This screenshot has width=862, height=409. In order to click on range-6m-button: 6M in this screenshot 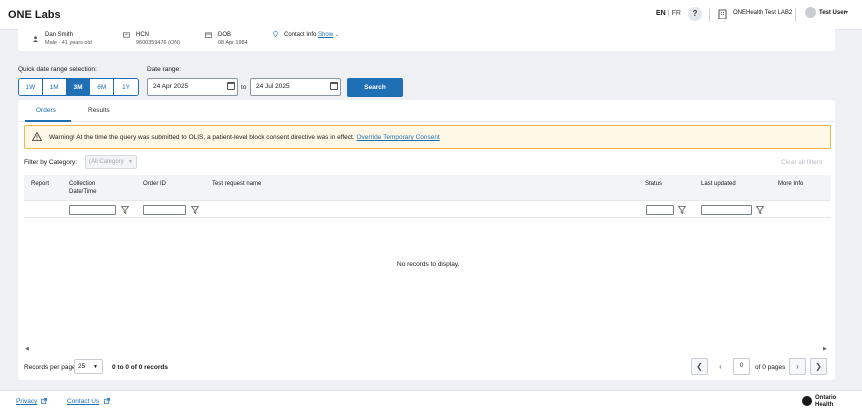, I will do `click(102, 87)`.